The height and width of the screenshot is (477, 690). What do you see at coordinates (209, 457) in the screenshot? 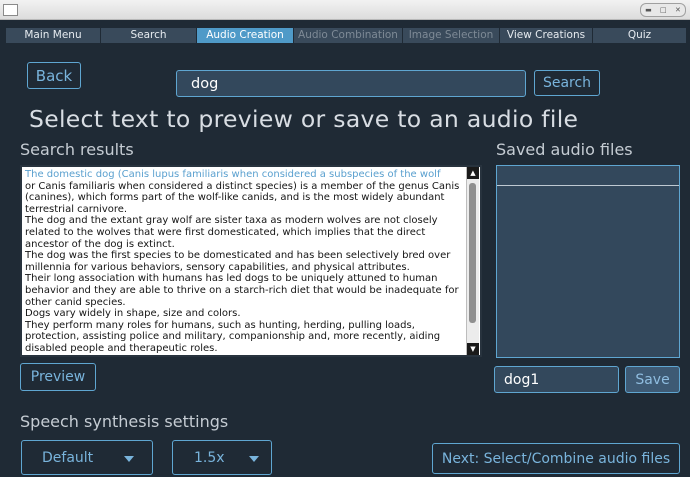
I see `speed-value: 1.5x` at bounding box center [209, 457].